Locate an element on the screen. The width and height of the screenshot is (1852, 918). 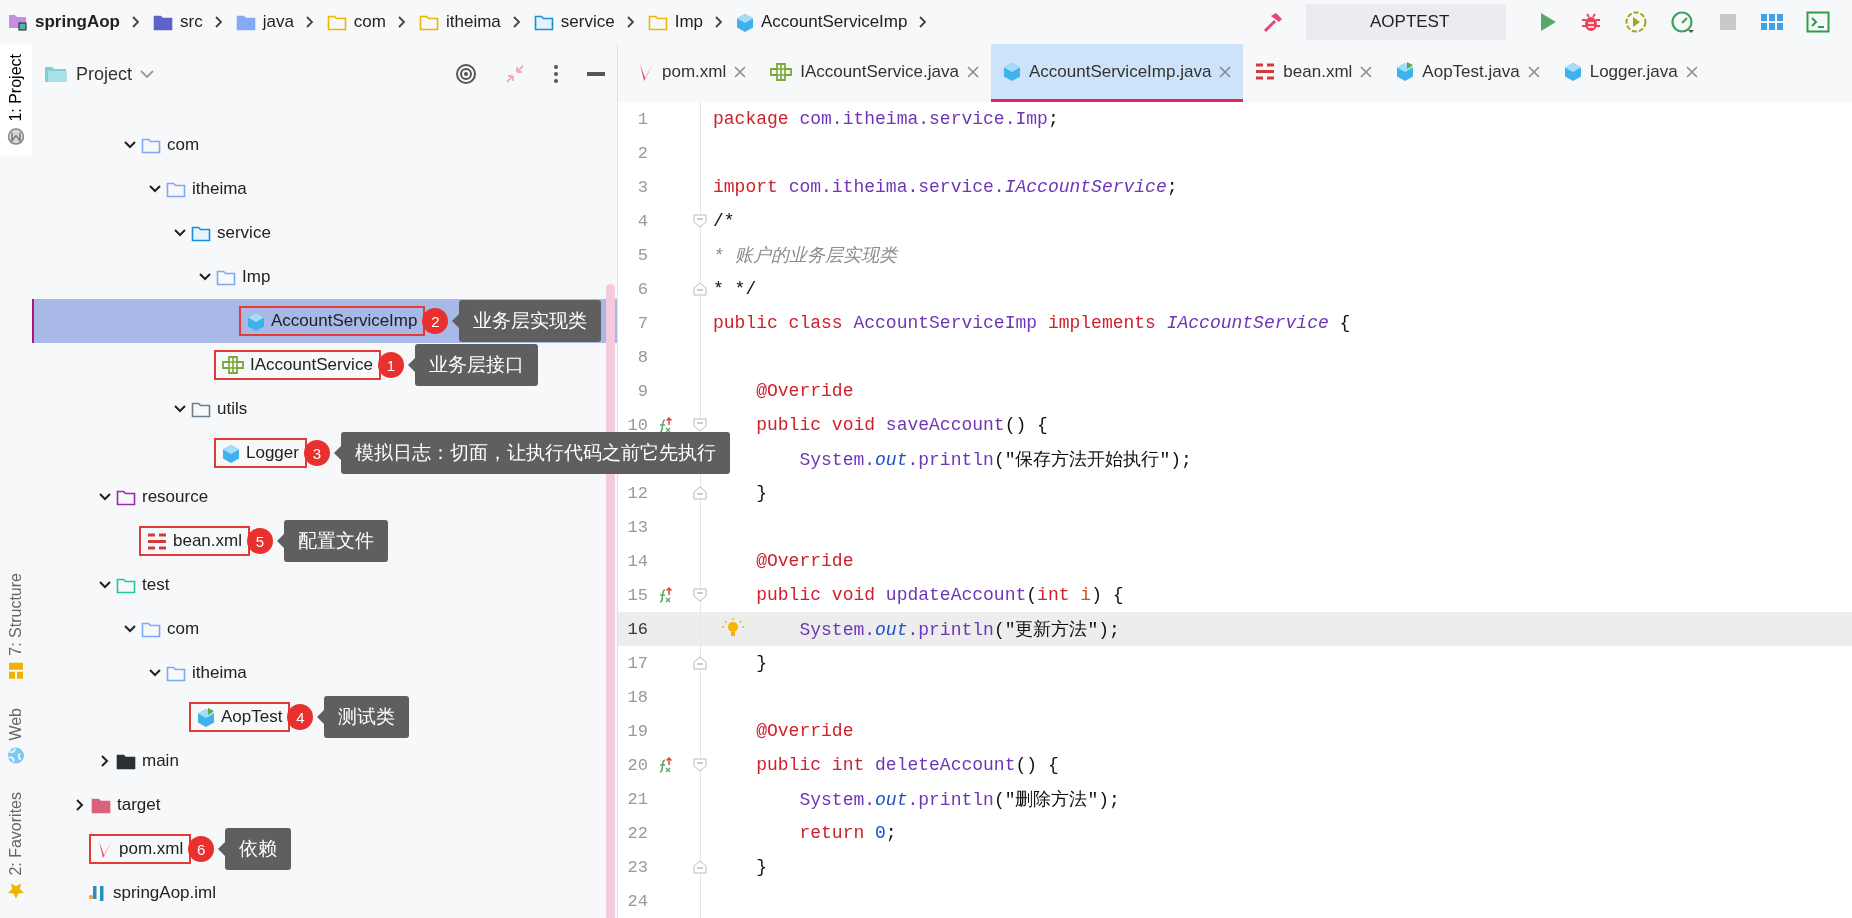
bug-icon is located at coordinates (1591, 22).